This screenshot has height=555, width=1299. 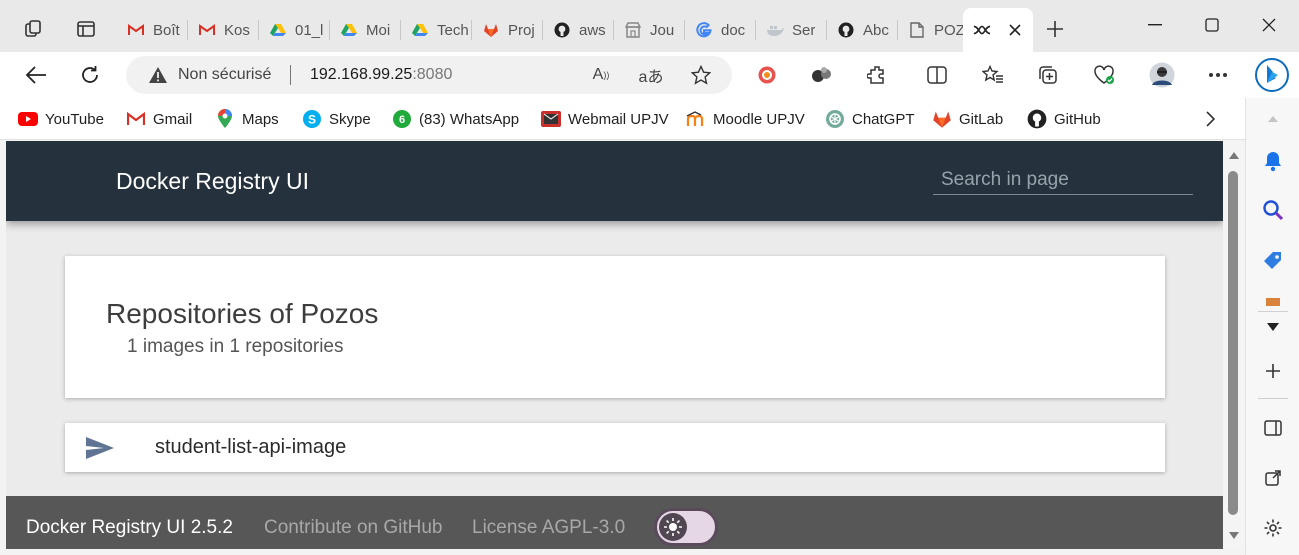 I want to click on browser-tab: Moi, so click(x=365, y=30).